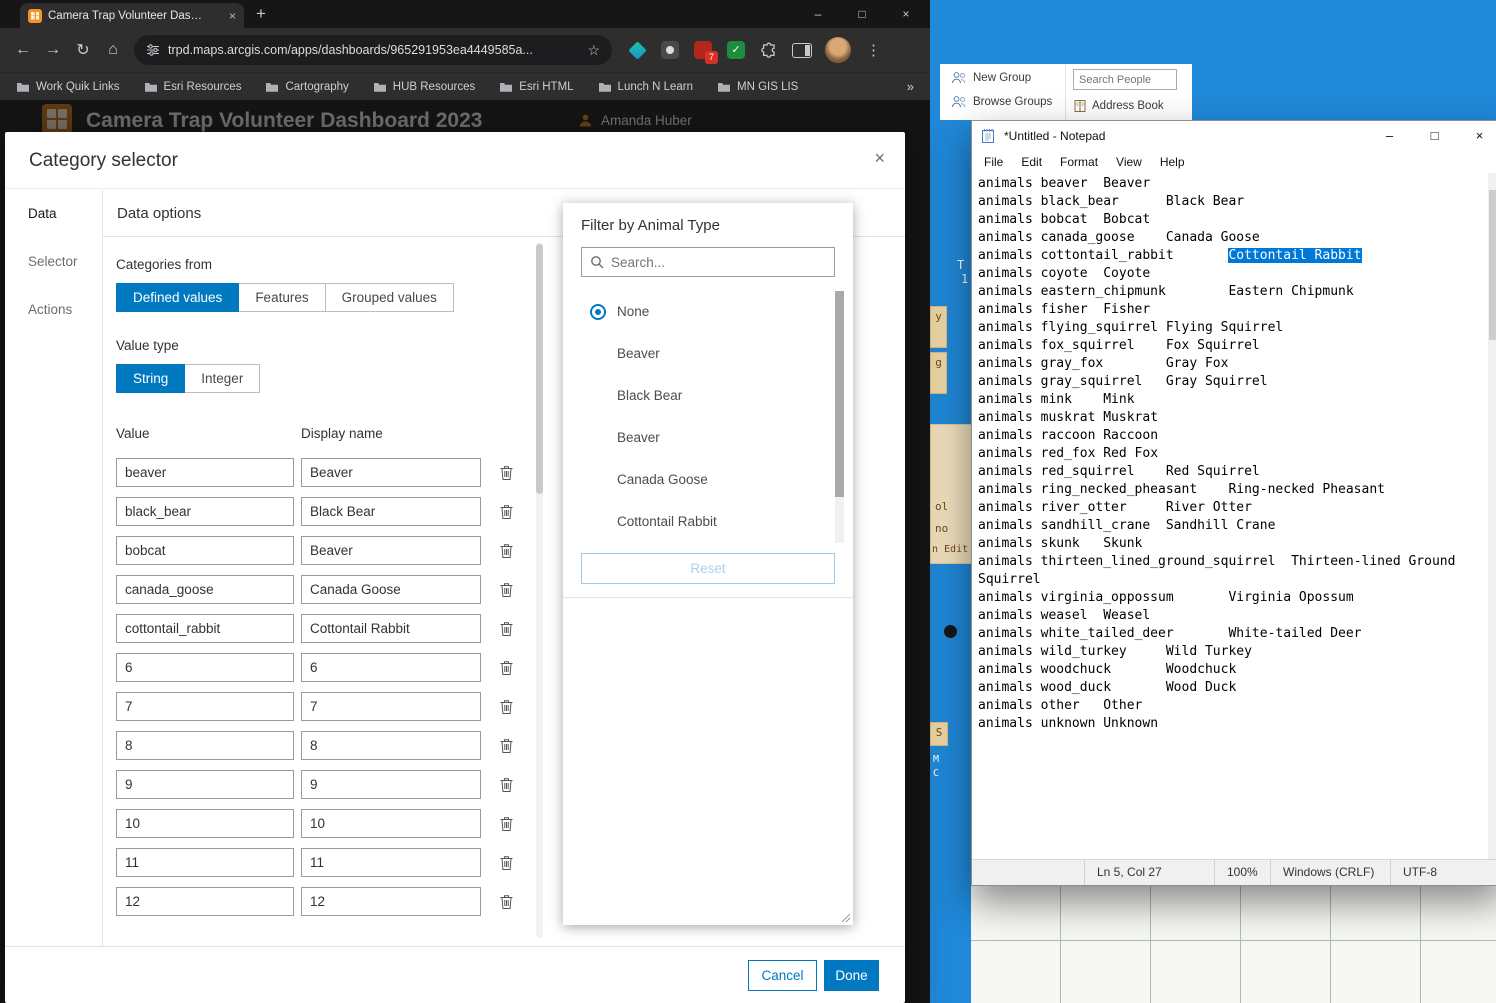 The height and width of the screenshot is (1003, 1496). What do you see at coordinates (1031, 162) in the screenshot?
I see `menu-edit: Edit` at bounding box center [1031, 162].